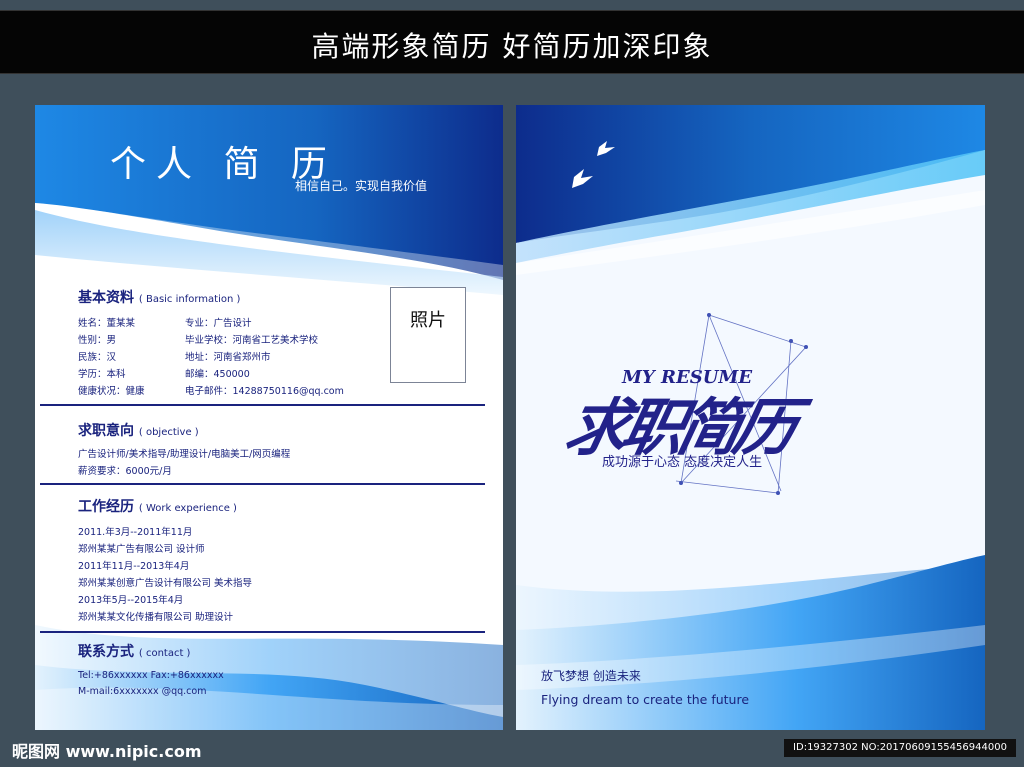 The height and width of the screenshot is (767, 1024). Describe the element at coordinates (512, 46) in the screenshot. I see `banner-title: 高端形象简历 好简历加深印象` at that location.